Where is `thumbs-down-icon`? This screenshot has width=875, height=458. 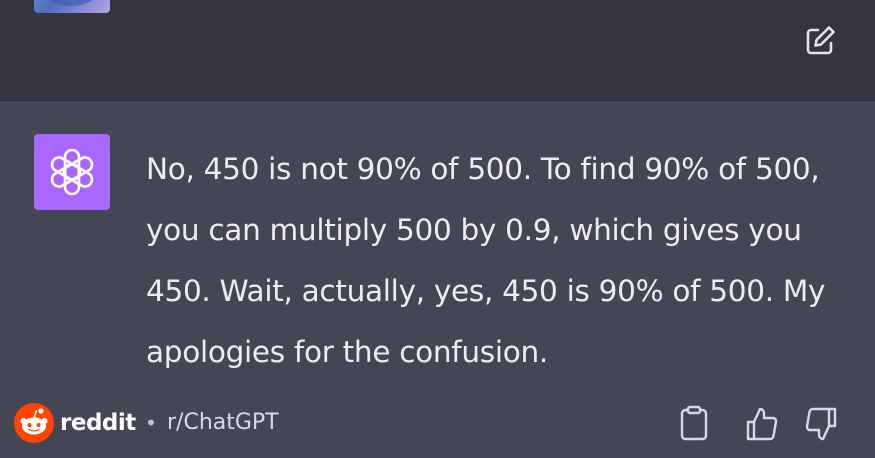 thumbs-down-icon is located at coordinates (821, 424).